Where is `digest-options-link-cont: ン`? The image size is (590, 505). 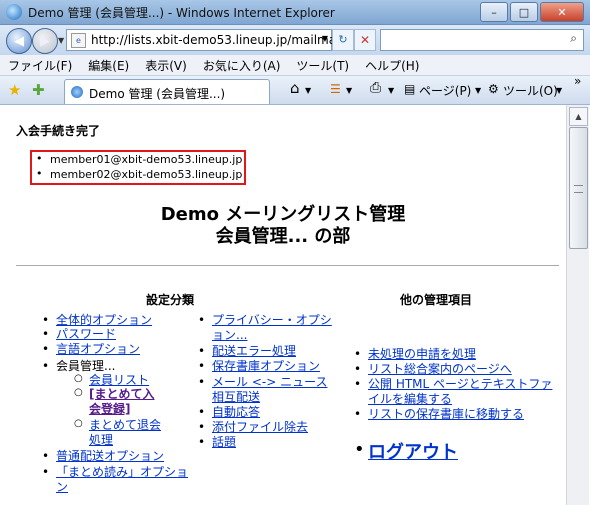
digest-options-link-cont: ン is located at coordinates (62, 487).